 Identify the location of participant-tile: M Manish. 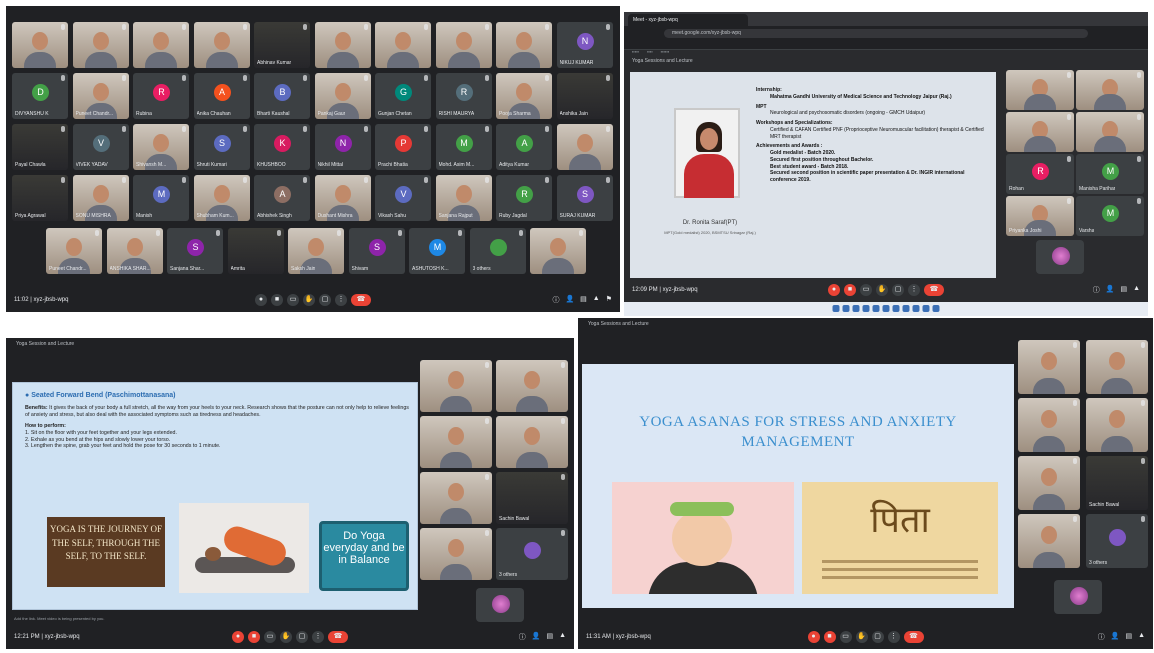
(161, 198).